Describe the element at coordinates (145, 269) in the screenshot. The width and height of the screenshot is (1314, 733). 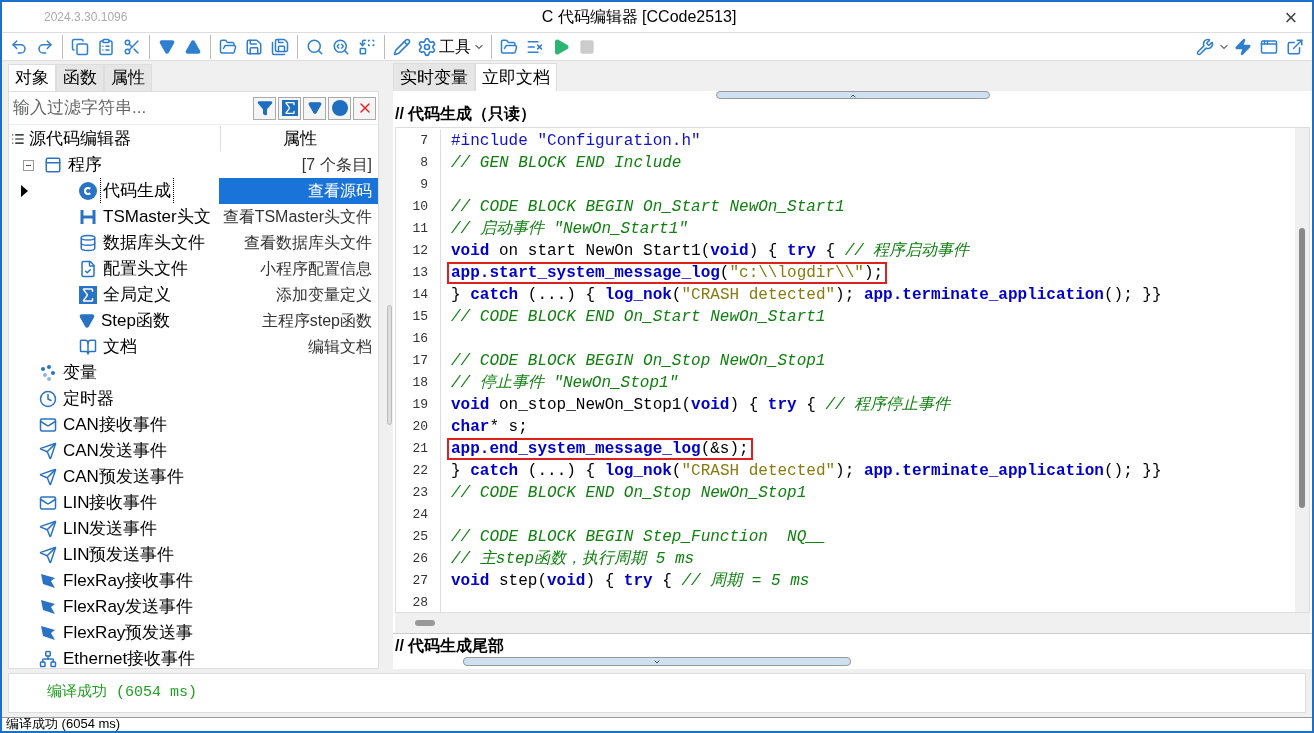
I see `tree-item: 配置头文件` at that location.